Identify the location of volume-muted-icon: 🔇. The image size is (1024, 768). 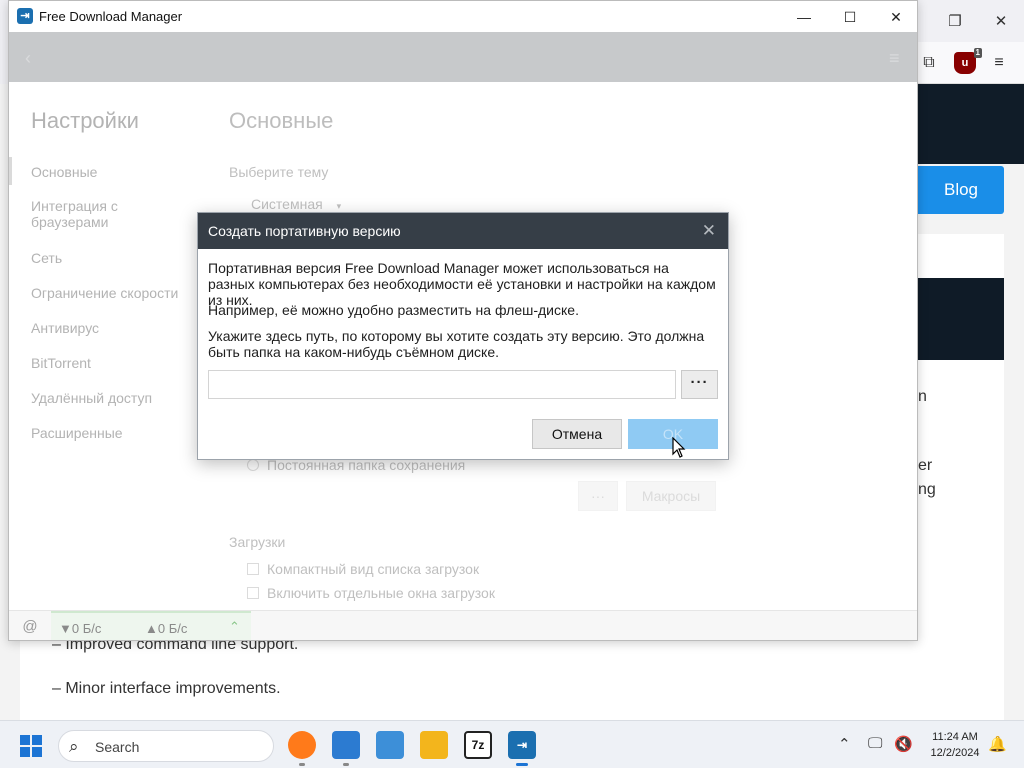
(903, 744).